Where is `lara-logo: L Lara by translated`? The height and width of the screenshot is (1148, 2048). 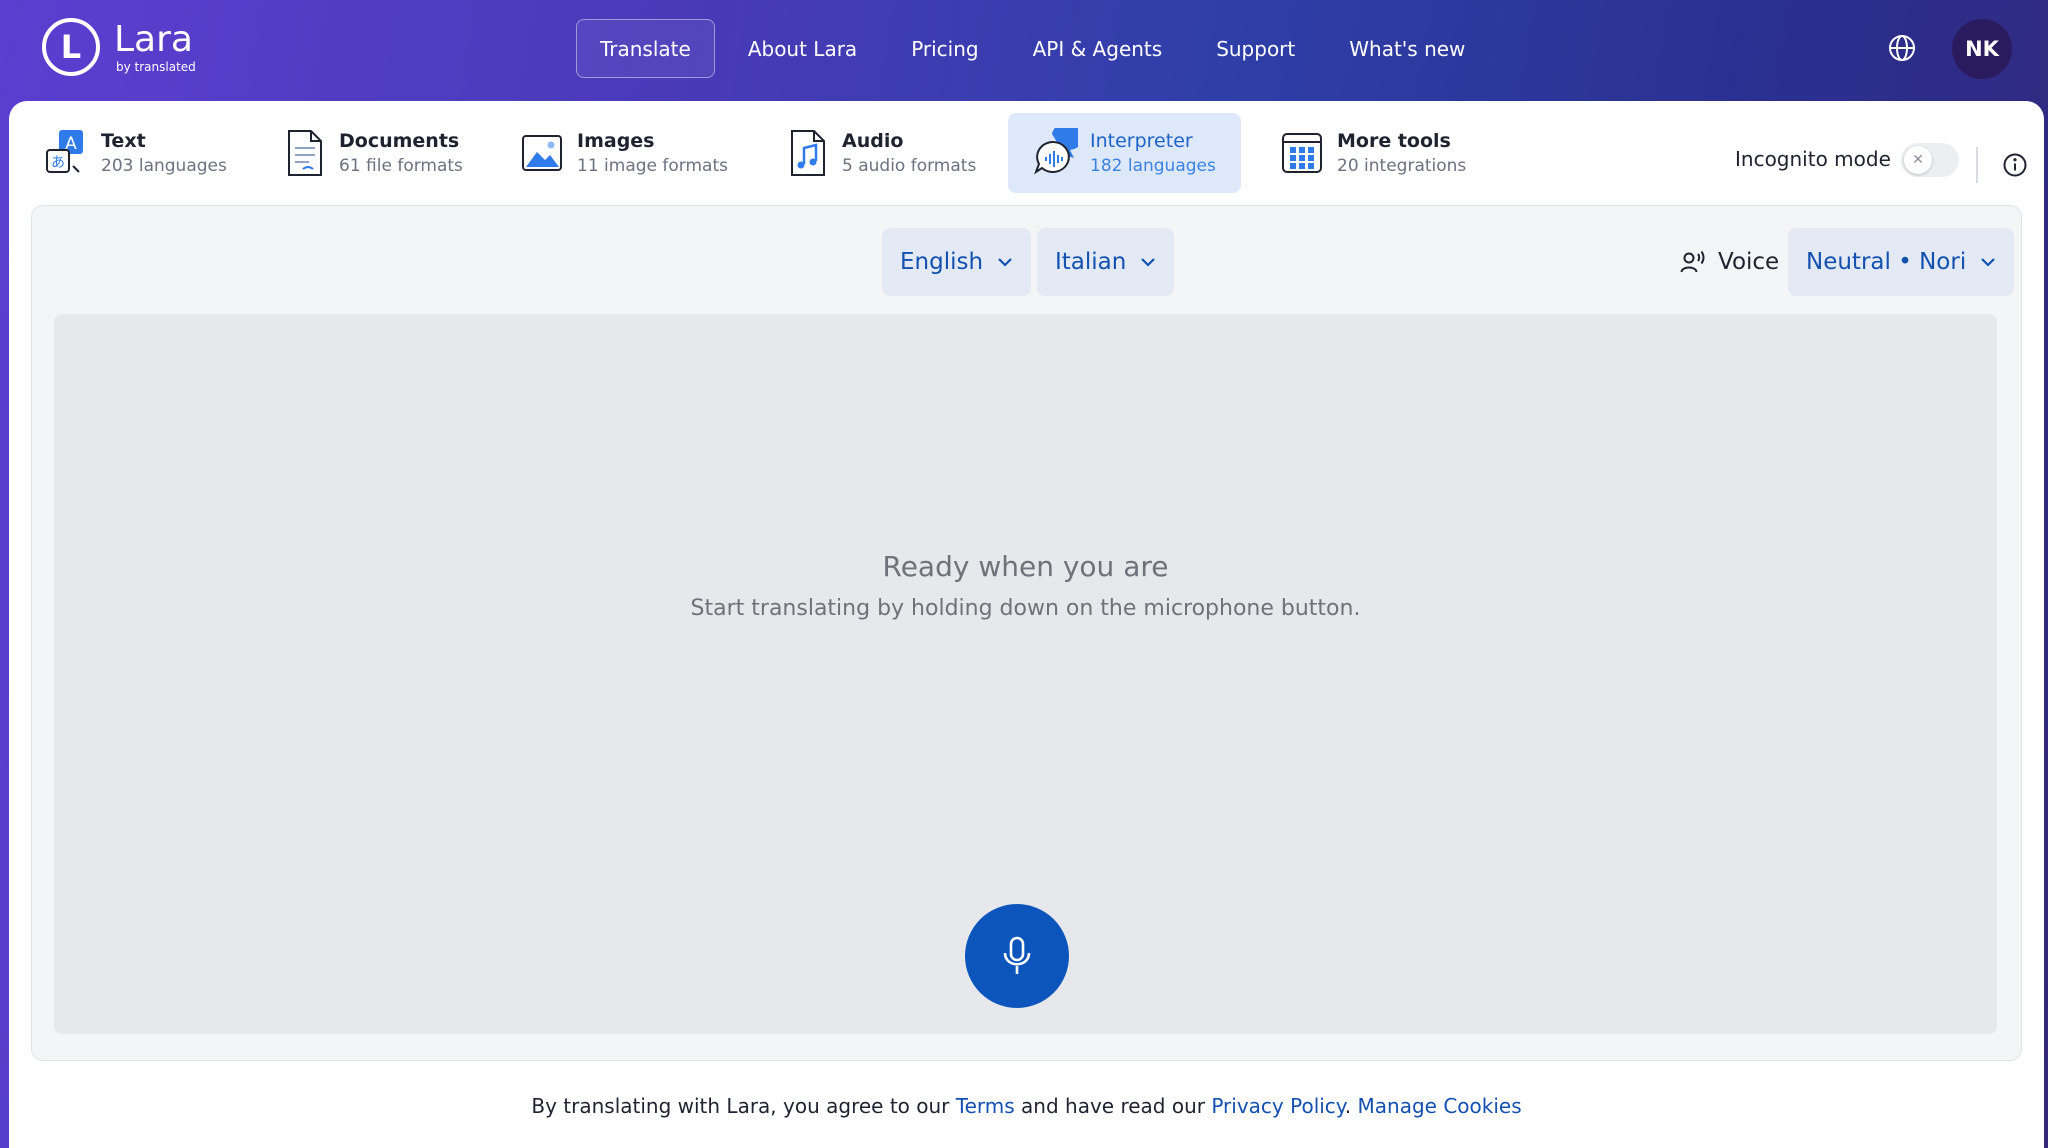 lara-logo: L Lara by translated is located at coordinates (119, 47).